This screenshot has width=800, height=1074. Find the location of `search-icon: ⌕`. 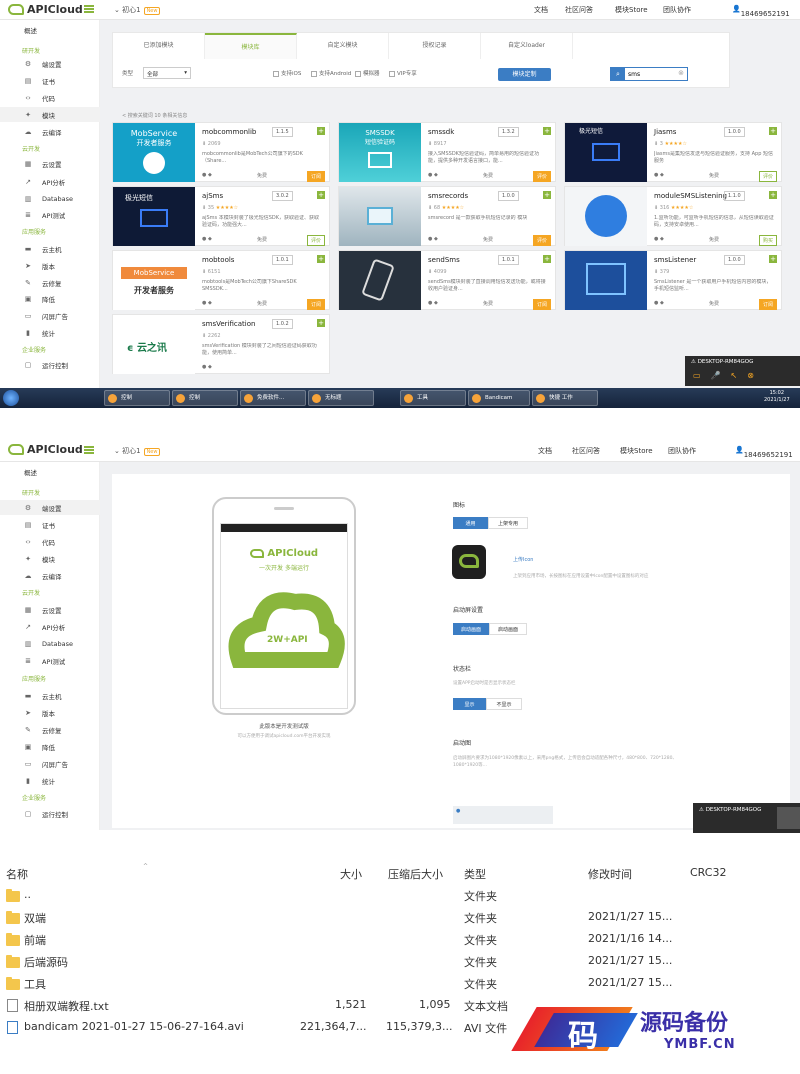

search-icon: ⌕ is located at coordinates (618, 74).